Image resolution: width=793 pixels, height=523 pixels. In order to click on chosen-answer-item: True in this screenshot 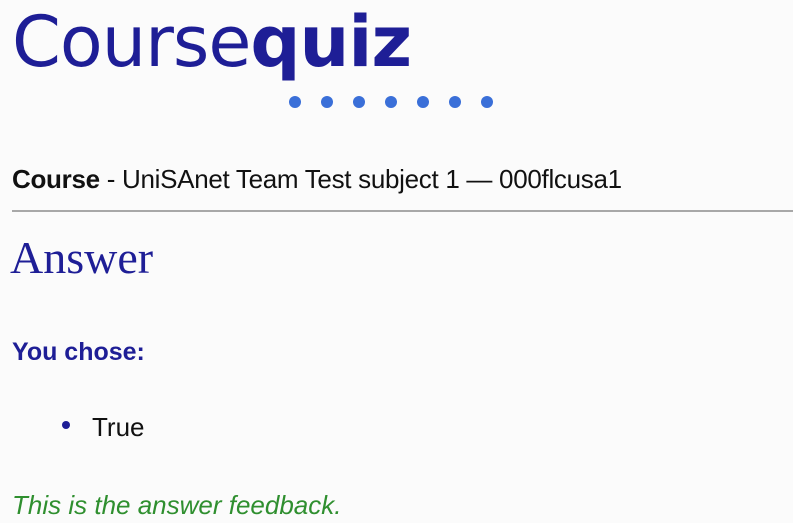, I will do `click(103, 427)`.